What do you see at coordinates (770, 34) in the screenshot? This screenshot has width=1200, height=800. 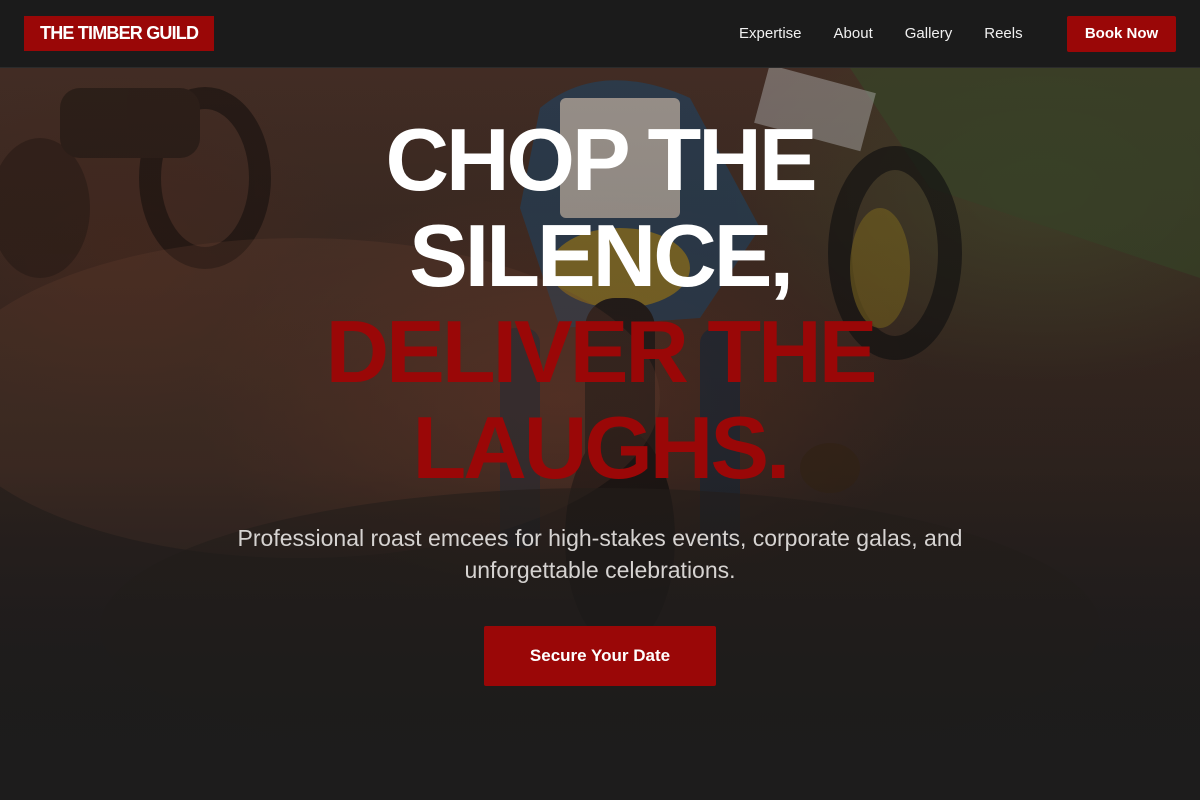 I see `nav-link-expertise: Expertise` at bounding box center [770, 34].